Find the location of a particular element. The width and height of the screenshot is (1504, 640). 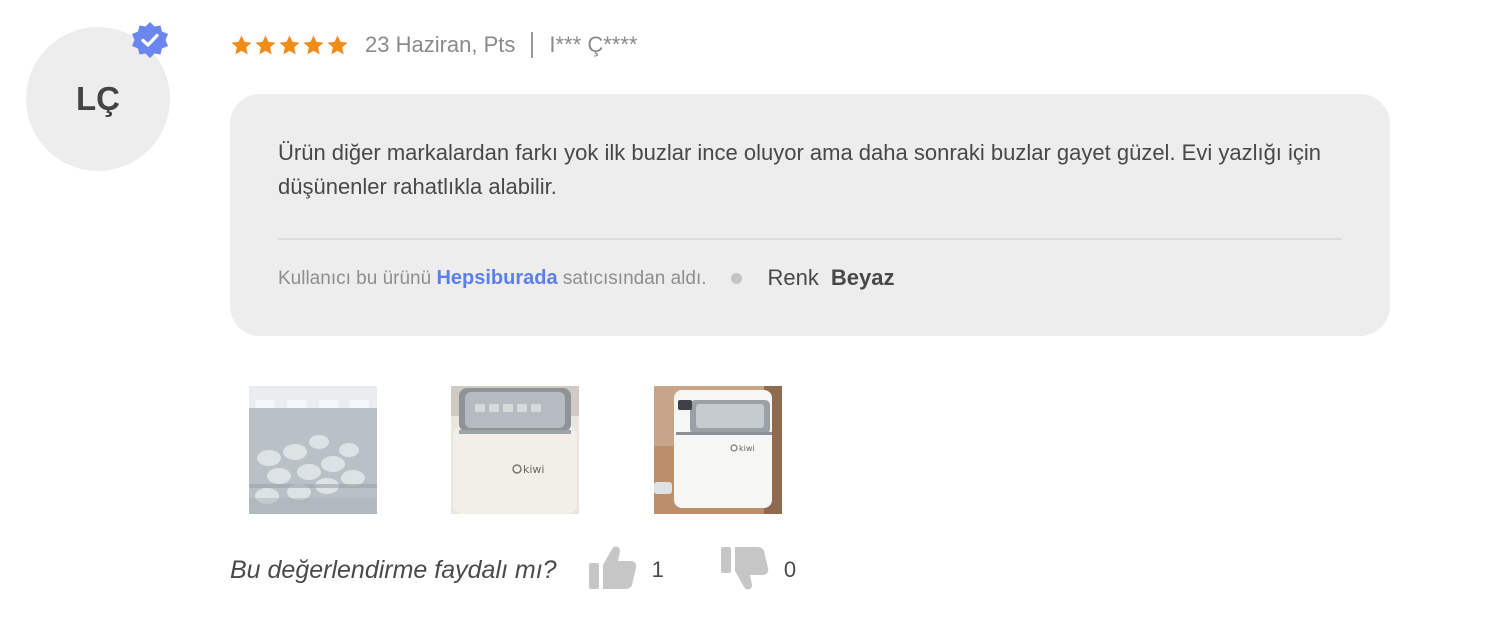

dislike-button: 0 is located at coordinates (757, 570).